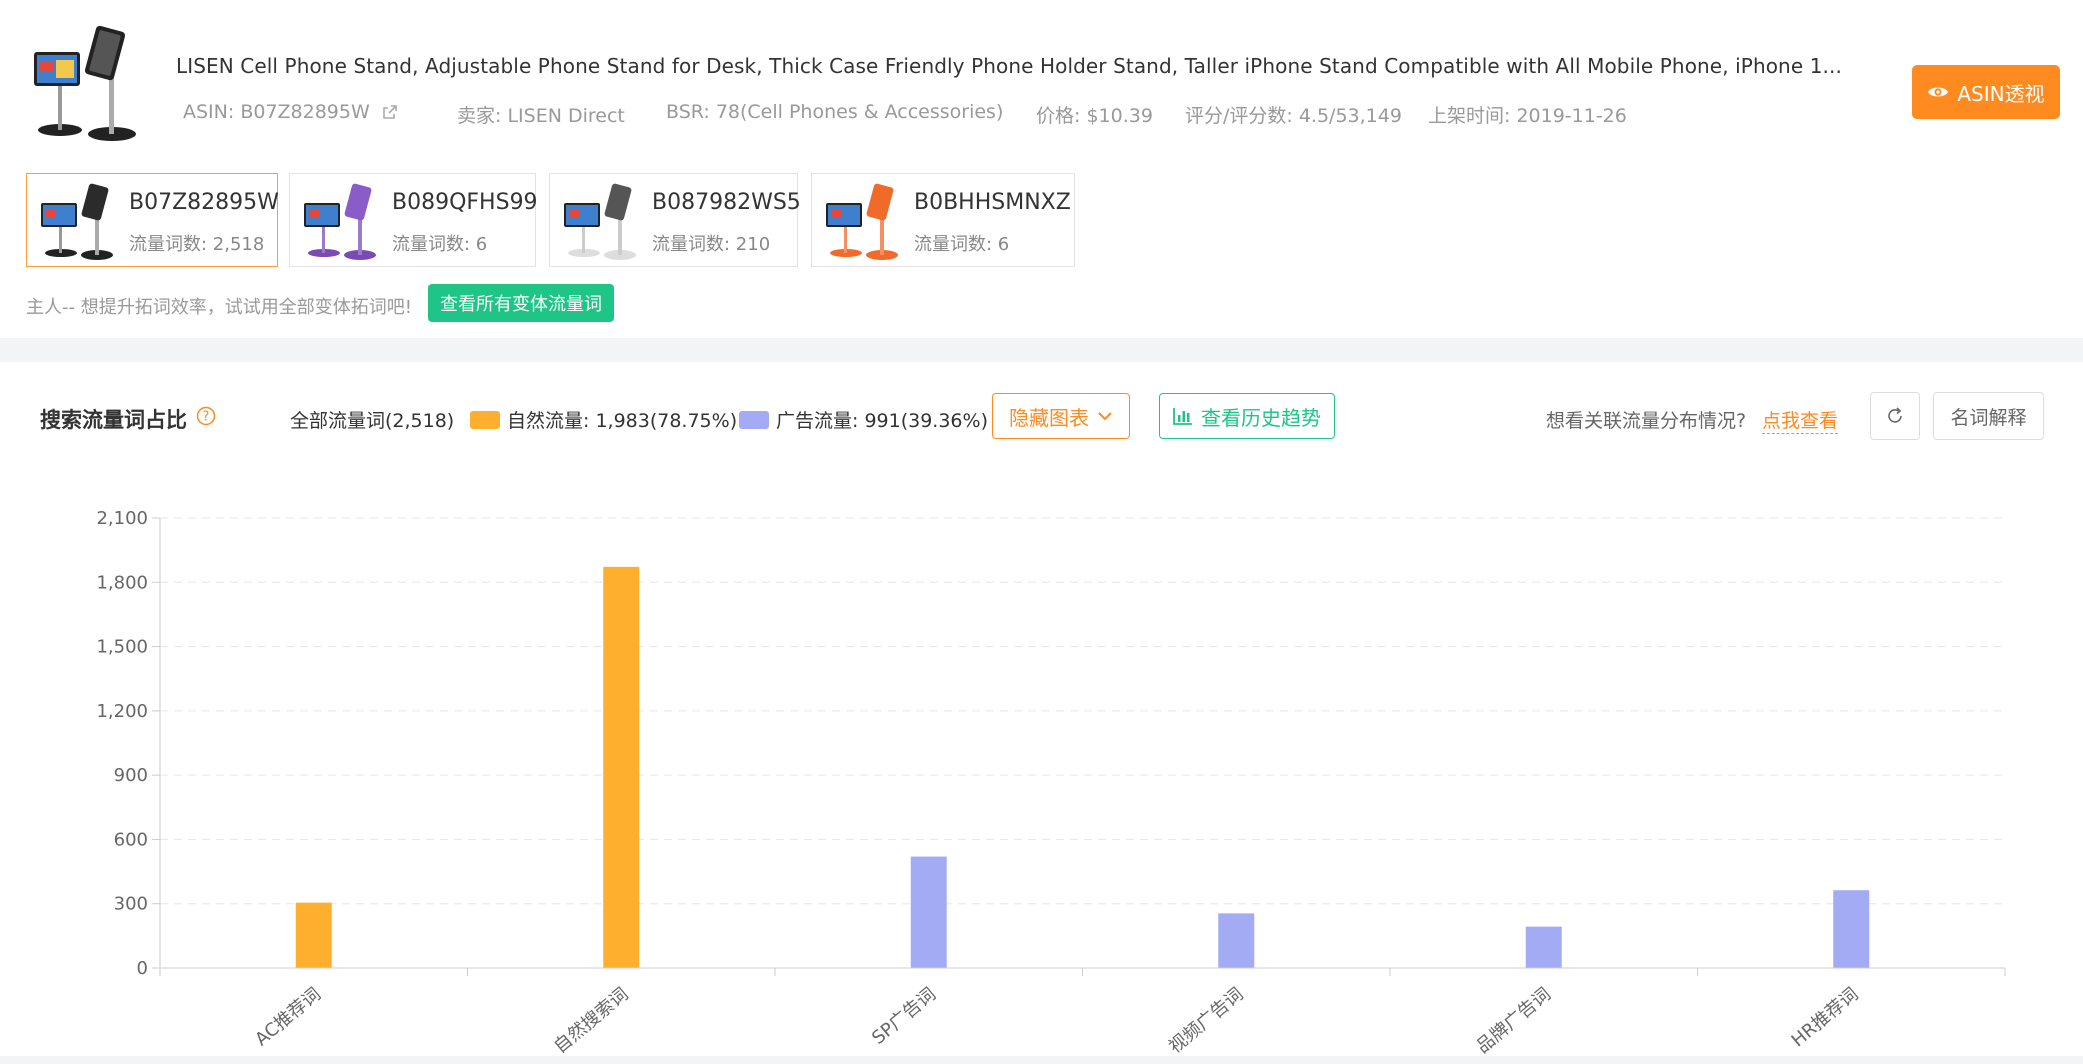 The image size is (2083, 1064). What do you see at coordinates (1061, 416) in the screenshot?
I see `hide-chart-button: 隐藏图表` at bounding box center [1061, 416].